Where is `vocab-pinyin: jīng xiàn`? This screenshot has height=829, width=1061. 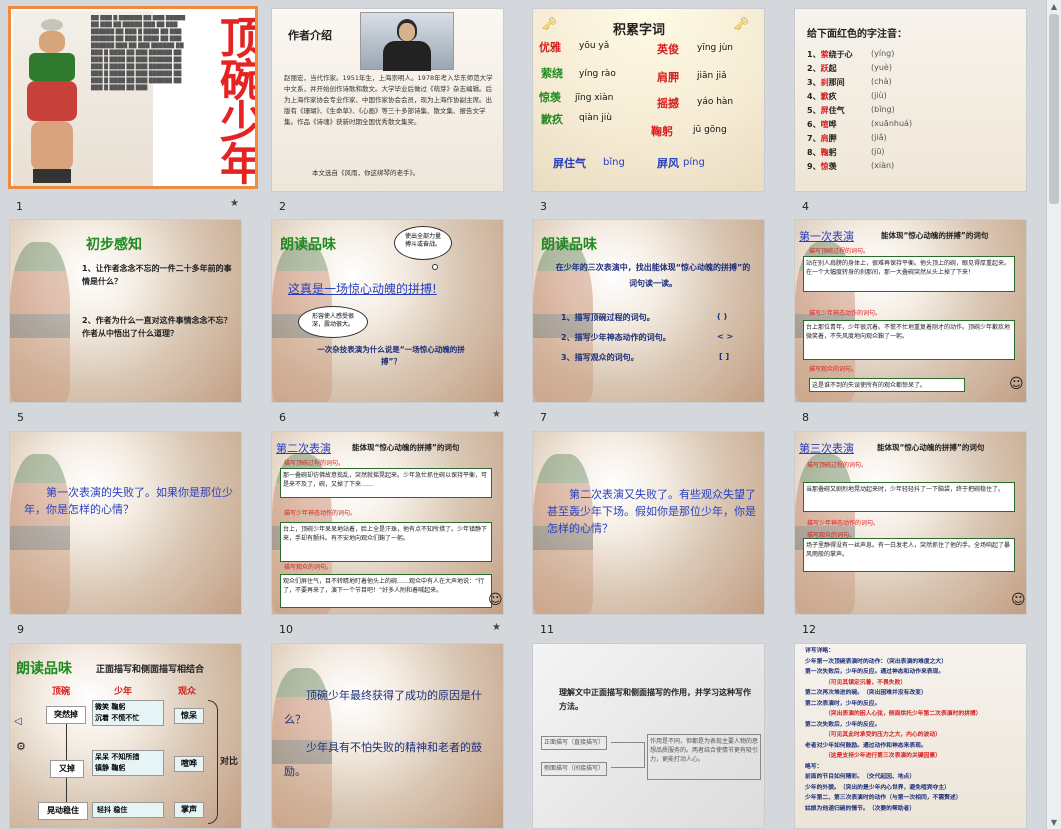
vocab-pinyin: jīng xiàn is located at coordinates (594, 98).